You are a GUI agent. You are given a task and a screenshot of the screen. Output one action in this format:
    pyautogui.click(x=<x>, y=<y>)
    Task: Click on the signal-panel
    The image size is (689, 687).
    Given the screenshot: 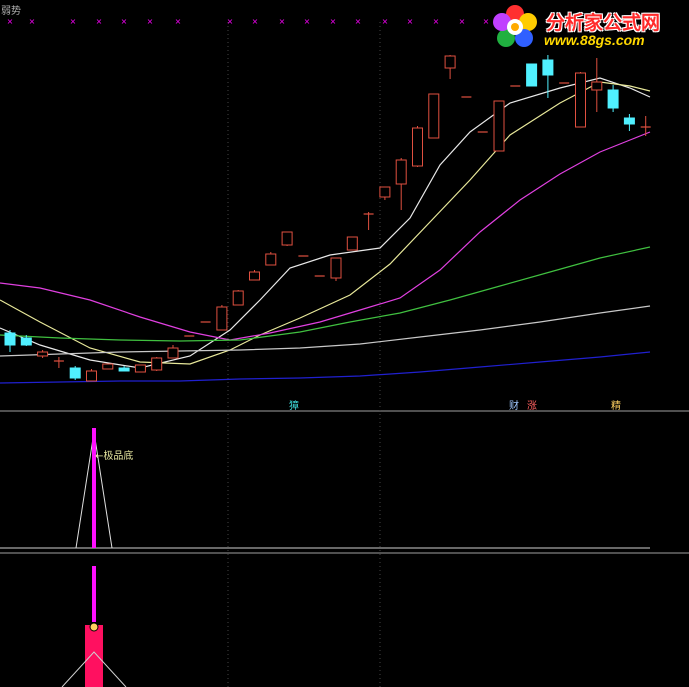 What is the action you would take?
    pyautogui.click(x=94, y=626)
    